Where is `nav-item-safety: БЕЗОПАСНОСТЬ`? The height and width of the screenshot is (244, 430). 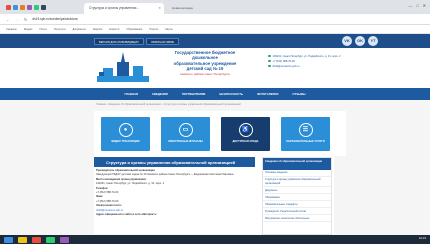
nav-item-safety: БЕЗОПАСНОСТЬ is located at coordinates (231, 94).